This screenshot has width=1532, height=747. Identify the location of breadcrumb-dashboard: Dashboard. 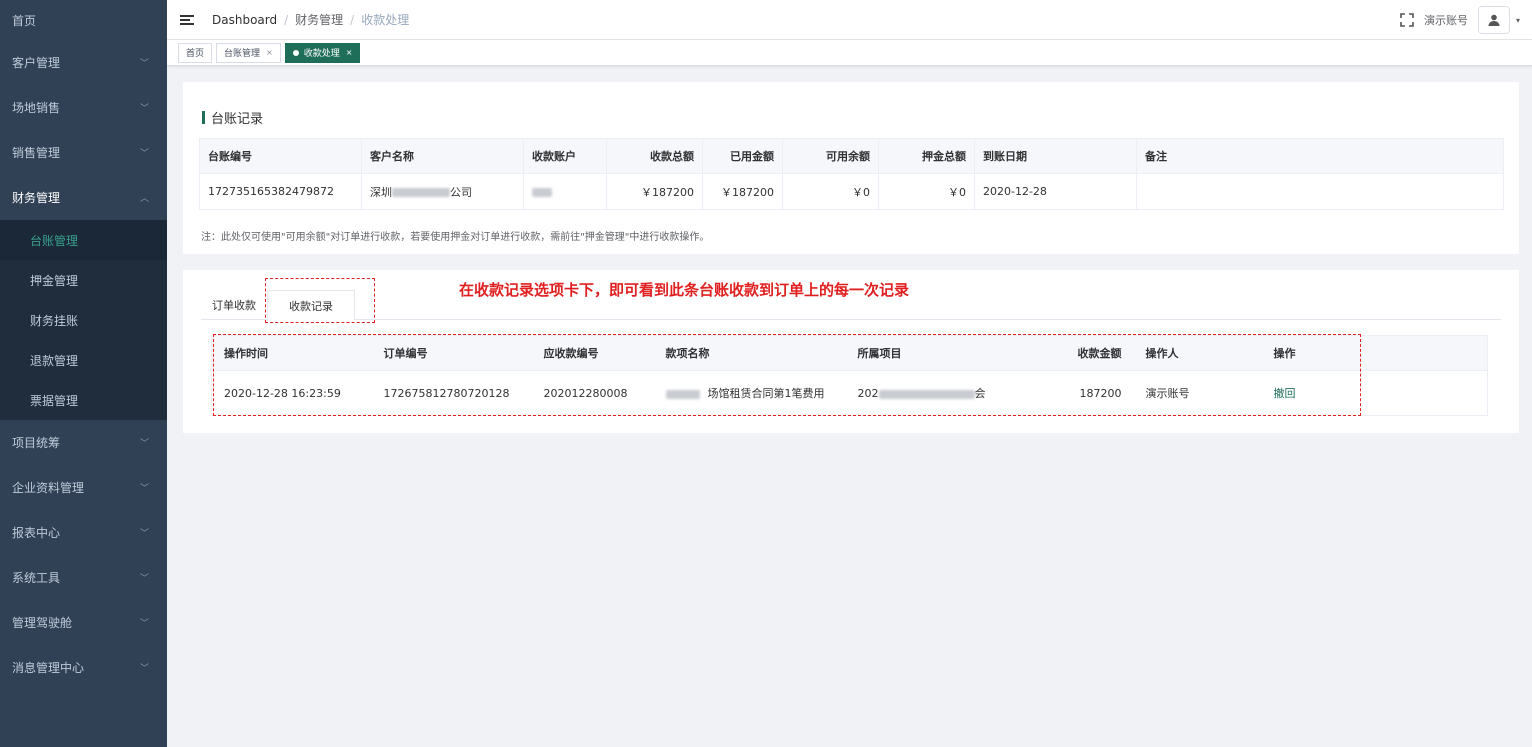
(244, 20).